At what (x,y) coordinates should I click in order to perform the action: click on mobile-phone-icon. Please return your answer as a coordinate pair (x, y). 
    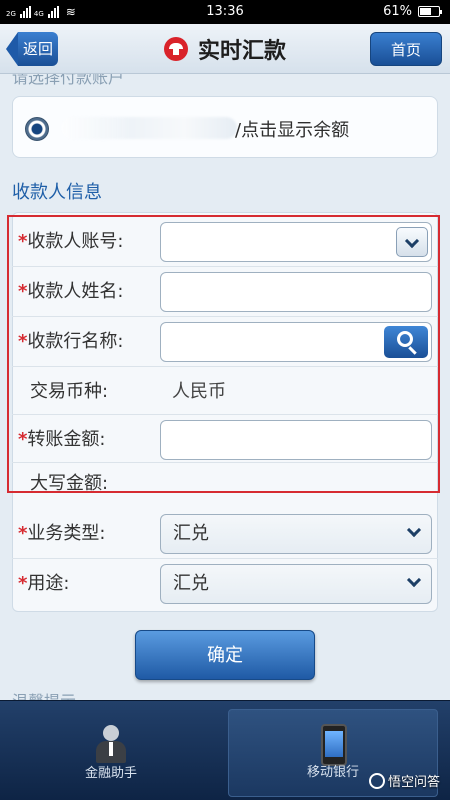
    Looking at the image, I should click on (334, 745).